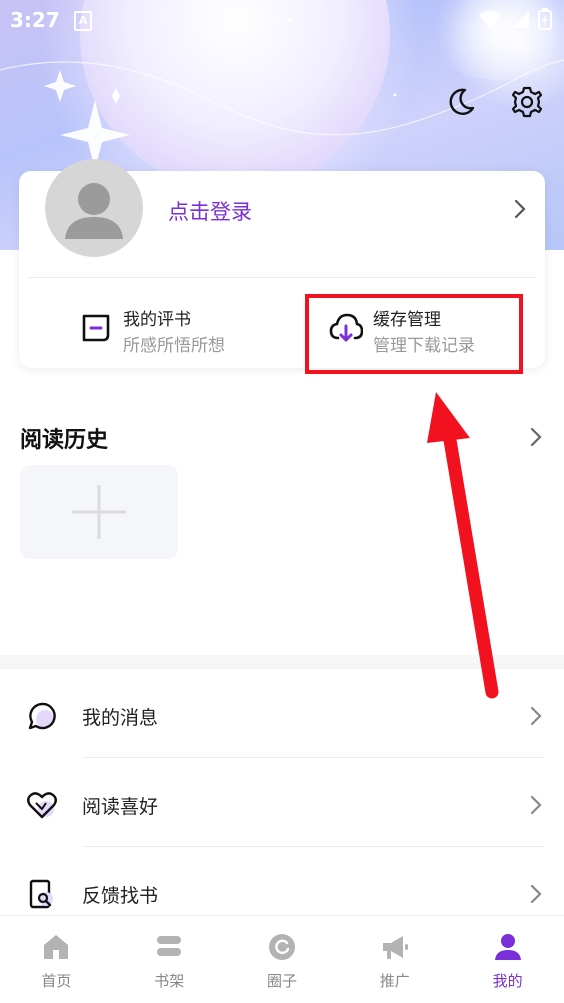 This screenshot has width=564, height=1003. What do you see at coordinates (56, 947) in the screenshot?
I see `home-icon` at bounding box center [56, 947].